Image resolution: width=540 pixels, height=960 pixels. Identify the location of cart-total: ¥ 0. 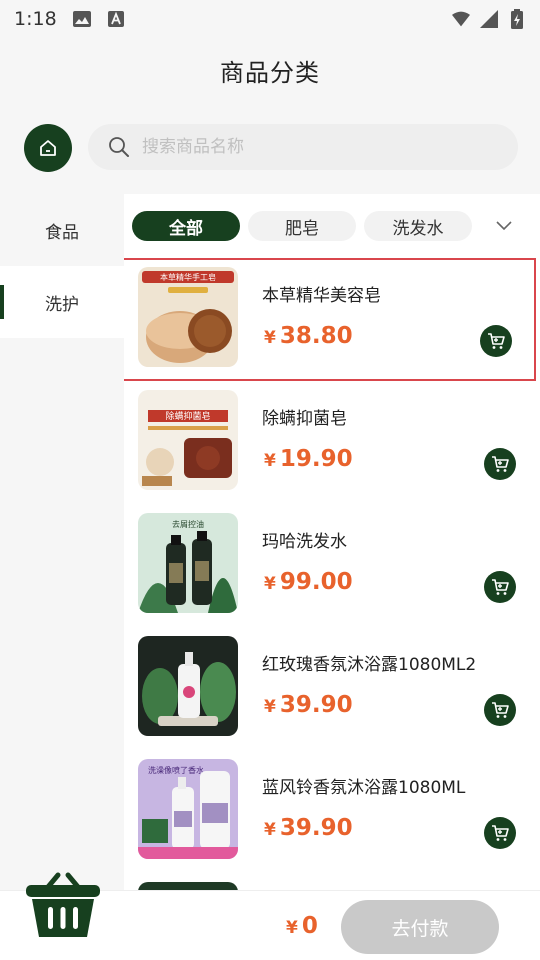
(302, 926).